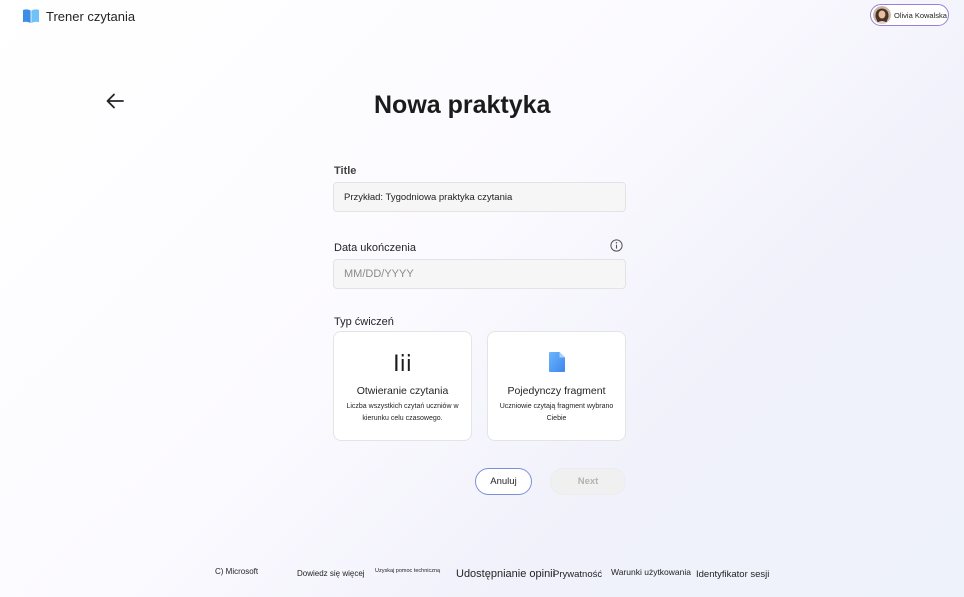 The width and height of the screenshot is (964, 597). What do you see at coordinates (920, 15) in the screenshot?
I see `user-name: Olivia Kowalska` at bounding box center [920, 15].